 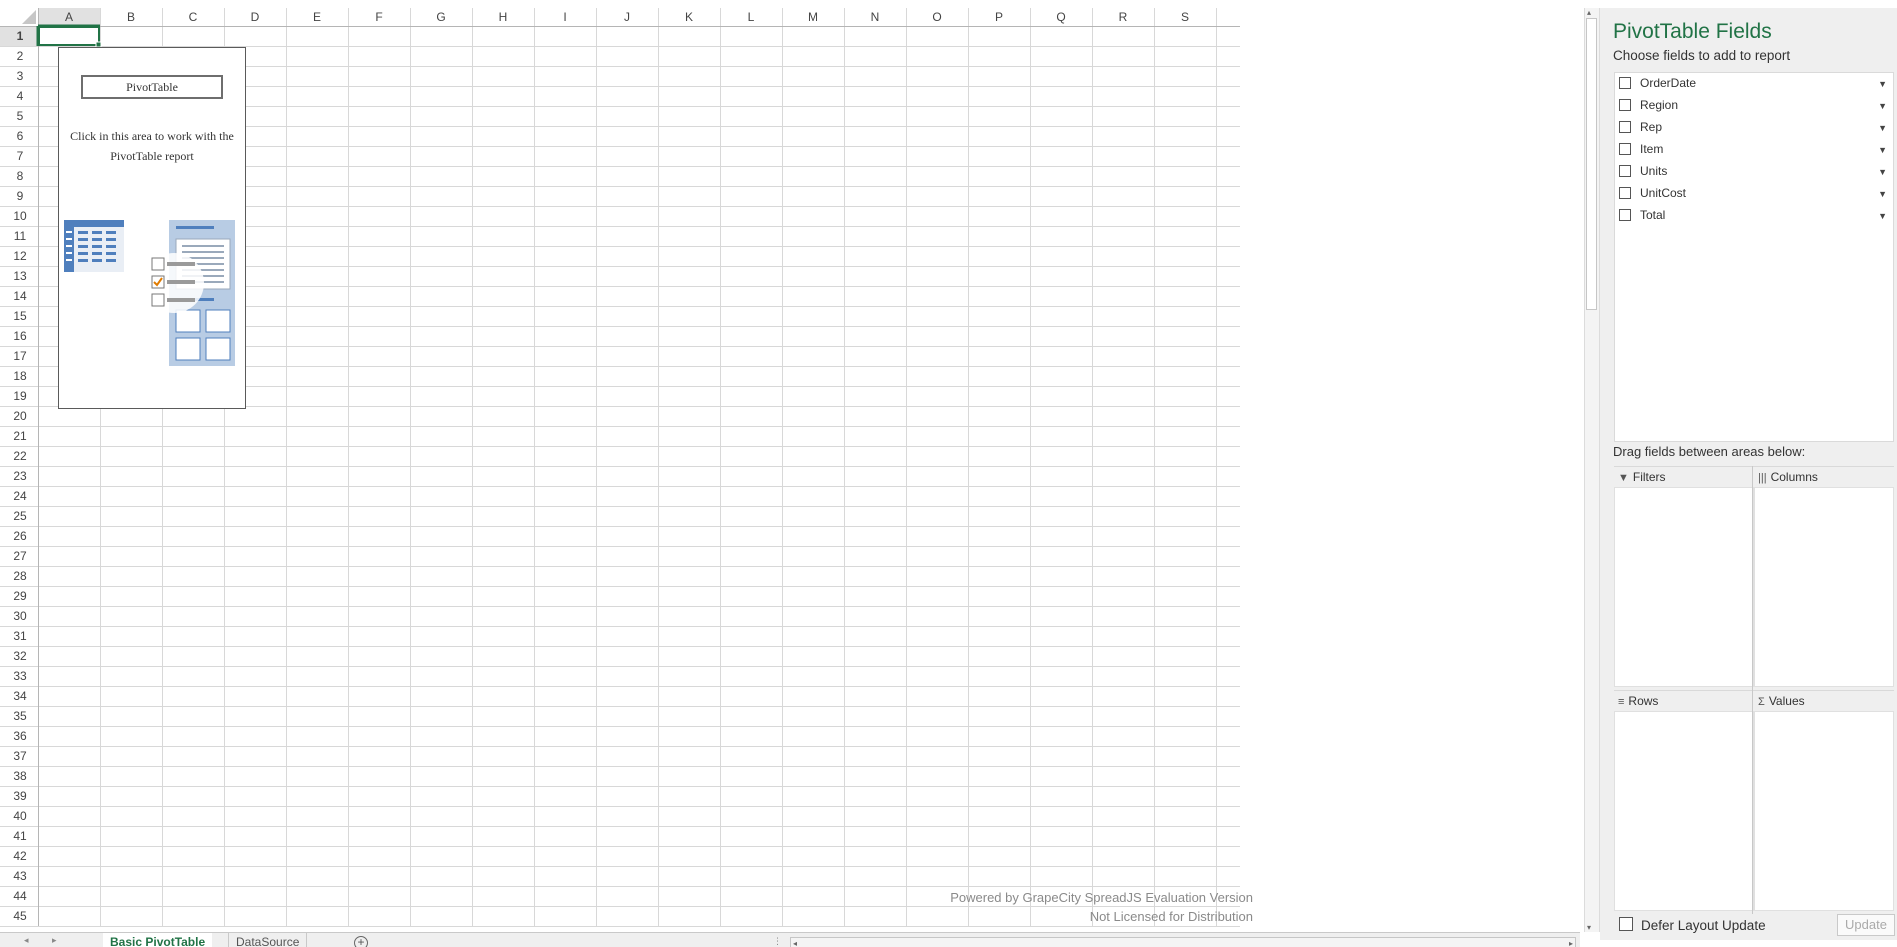 What do you see at coordinates (20, 796) in the screenshot?
I see `row-header-39: 39` at bounding box center [20, 796].